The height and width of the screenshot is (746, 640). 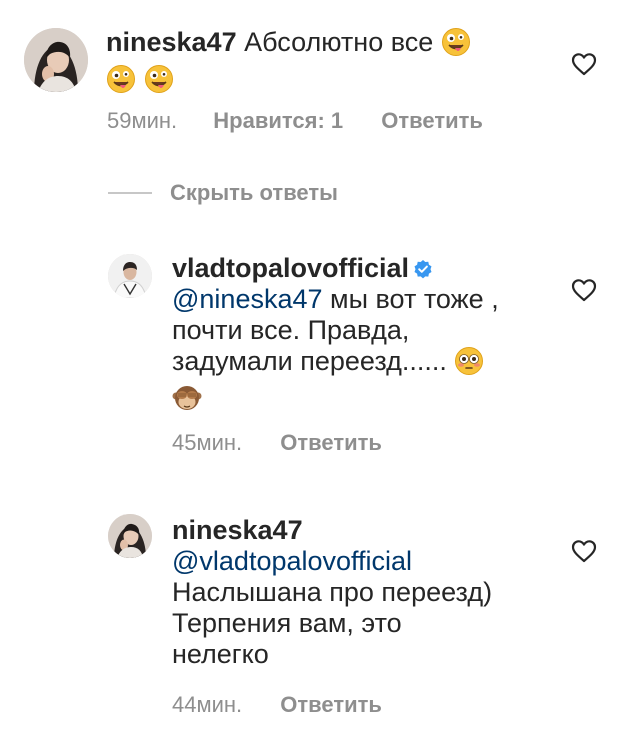 What do you see at coordinates (254, 193) in the screenshot?
I see `hide-replies-button: Скрыть ответы` at bounding box center [254, 193].